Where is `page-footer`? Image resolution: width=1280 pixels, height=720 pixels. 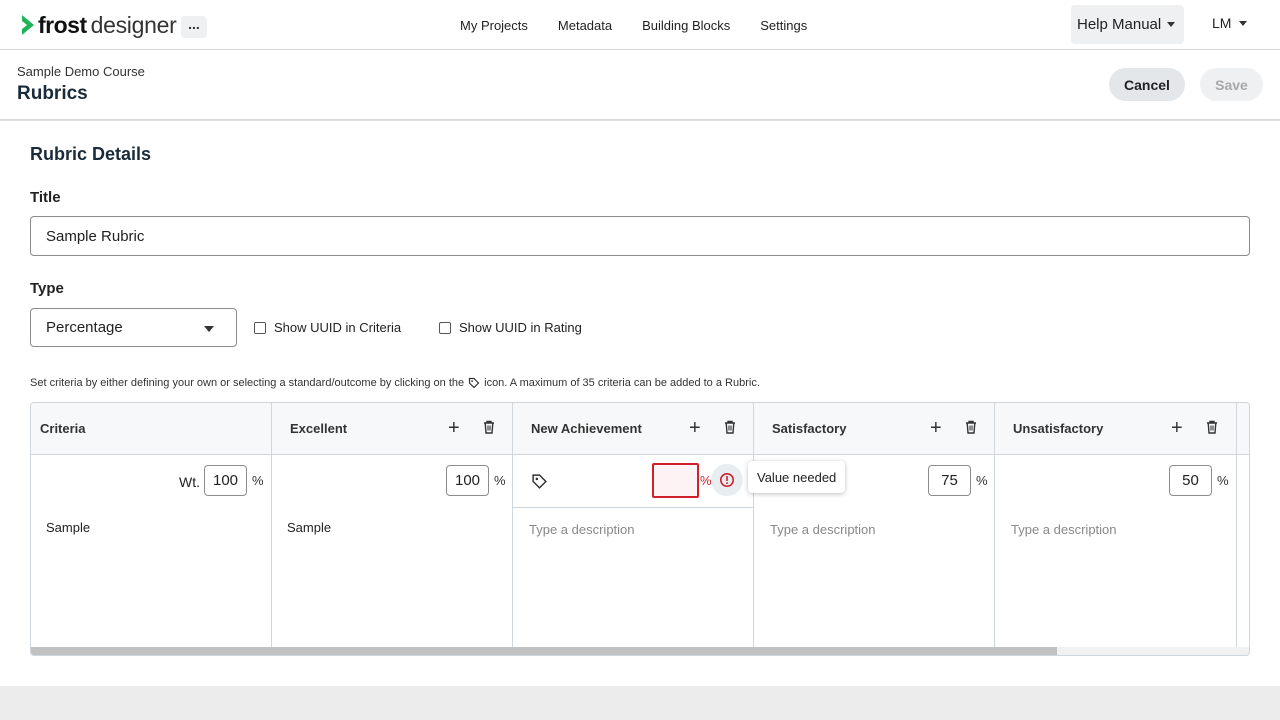 page-footer is located at coordinates (640, 703).